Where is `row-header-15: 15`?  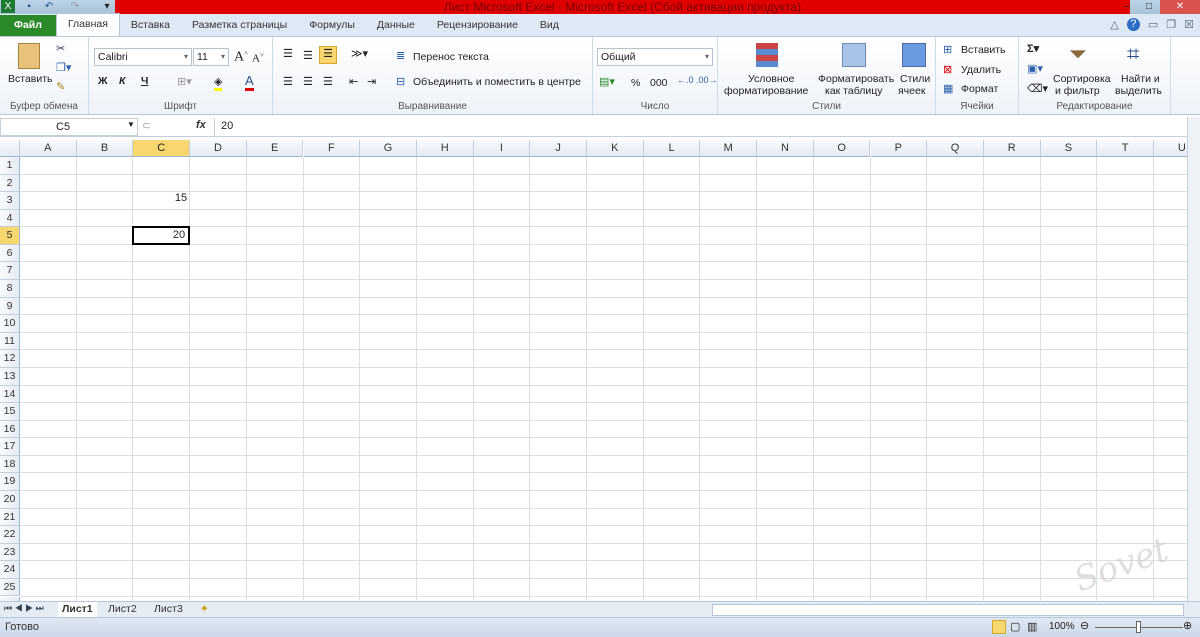
row-header-15: 15 is located at coordinates (10, 412).